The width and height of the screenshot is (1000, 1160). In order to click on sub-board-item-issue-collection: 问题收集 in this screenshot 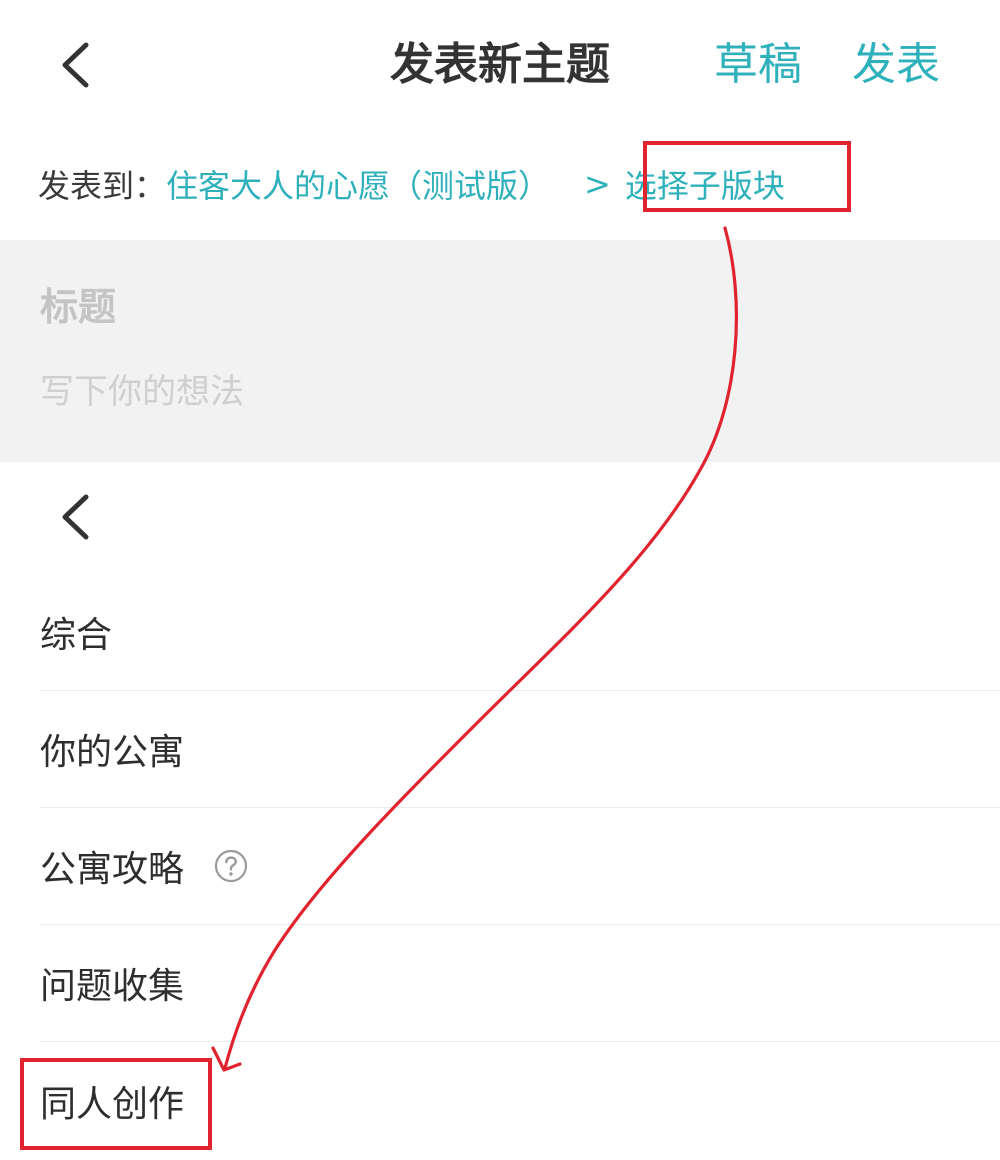, I will do `click(520, 983)`.